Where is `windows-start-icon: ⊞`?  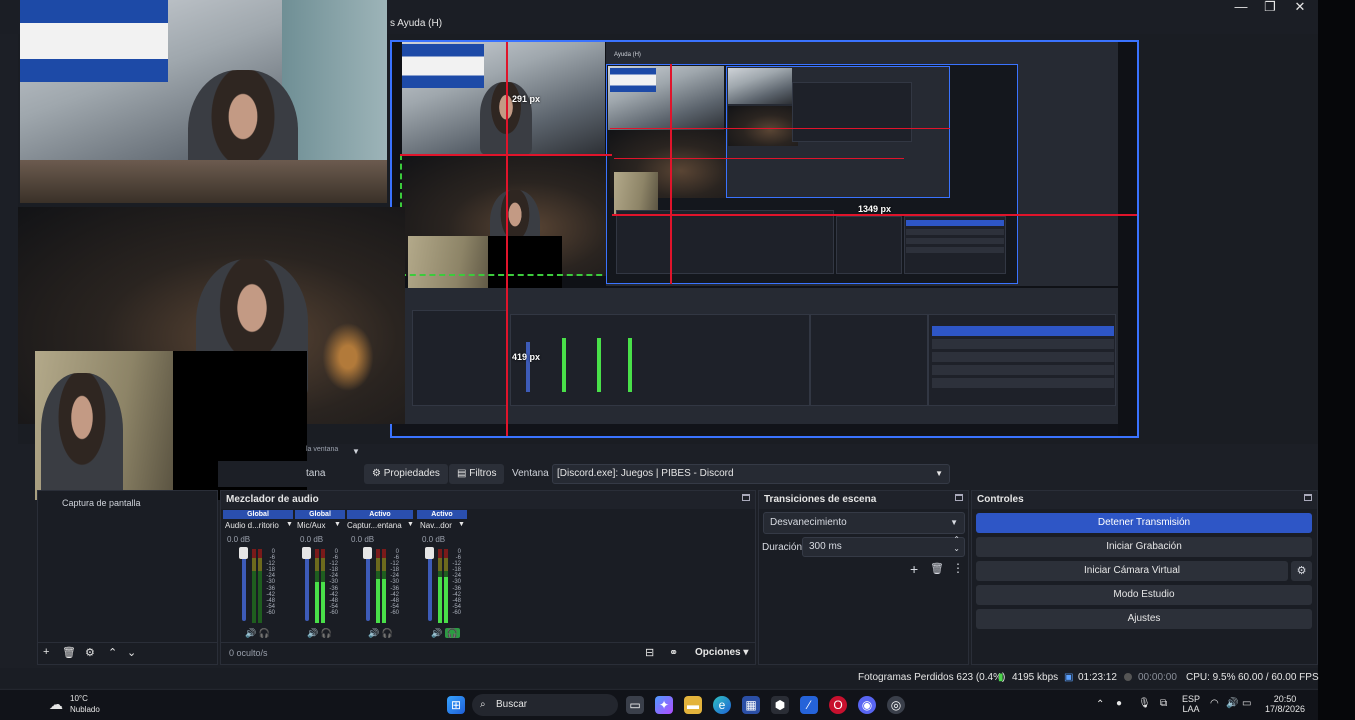 windows-start-icon: ⊞ is located at coordinates (456, 705).